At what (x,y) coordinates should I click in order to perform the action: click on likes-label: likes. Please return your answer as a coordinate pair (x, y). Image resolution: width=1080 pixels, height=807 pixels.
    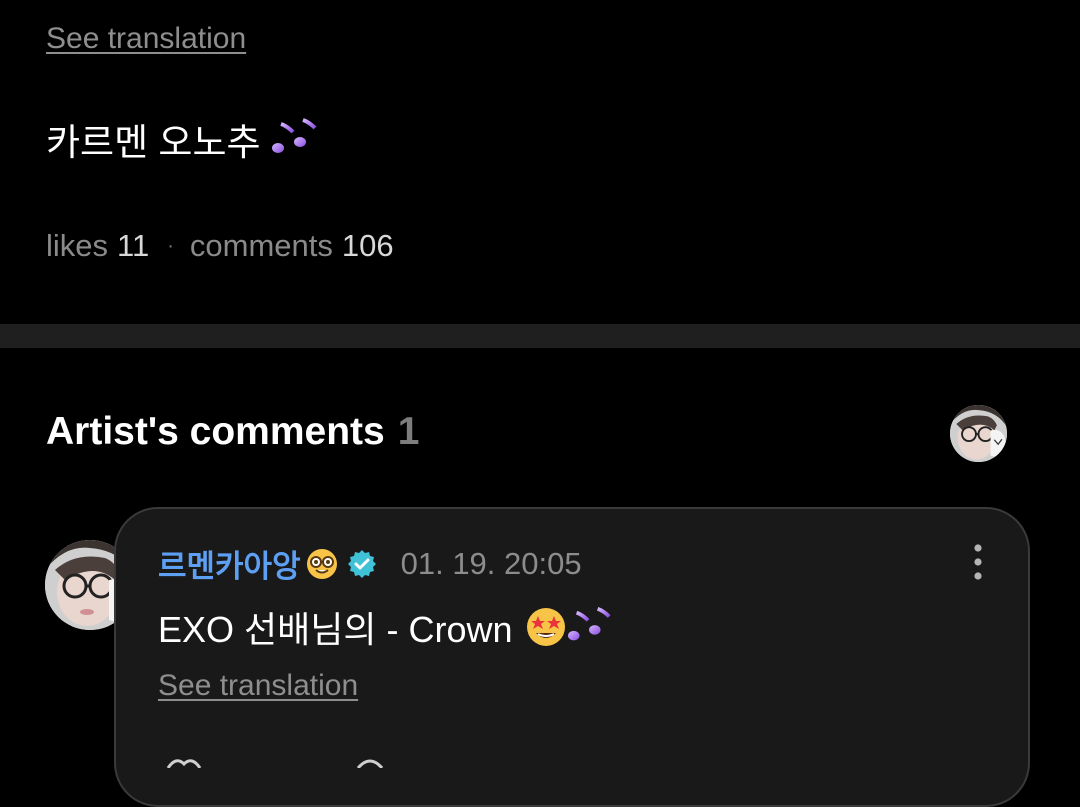
    Looking at the image, I should click on (77, 245).